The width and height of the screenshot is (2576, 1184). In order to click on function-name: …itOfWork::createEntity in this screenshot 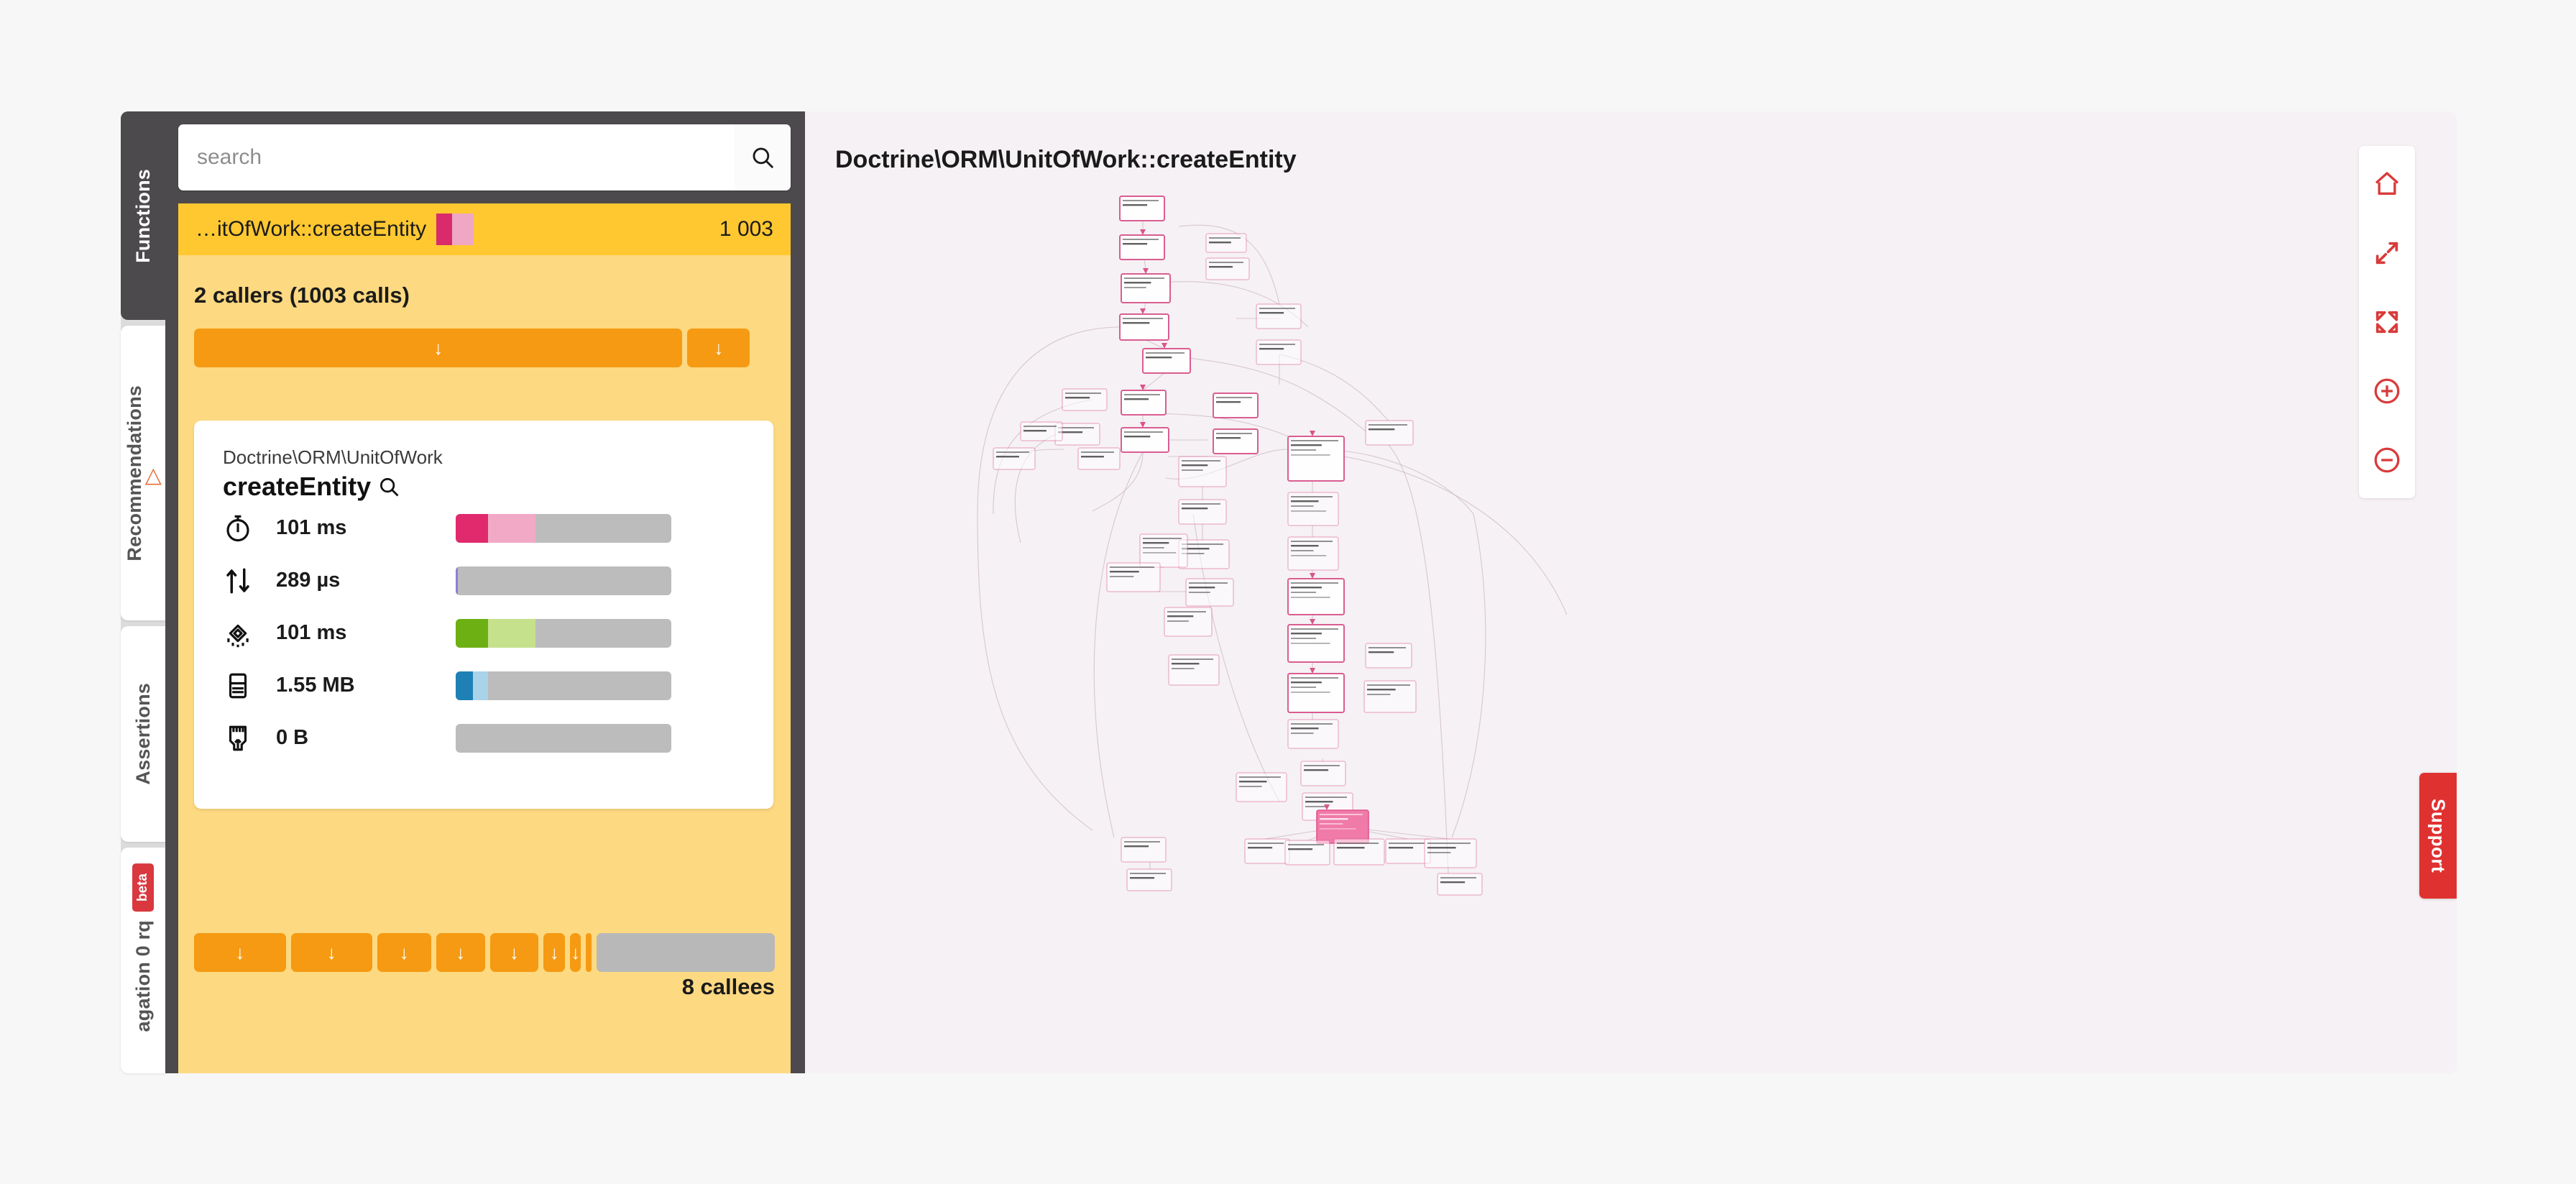, I will do `click(311, 229)`.